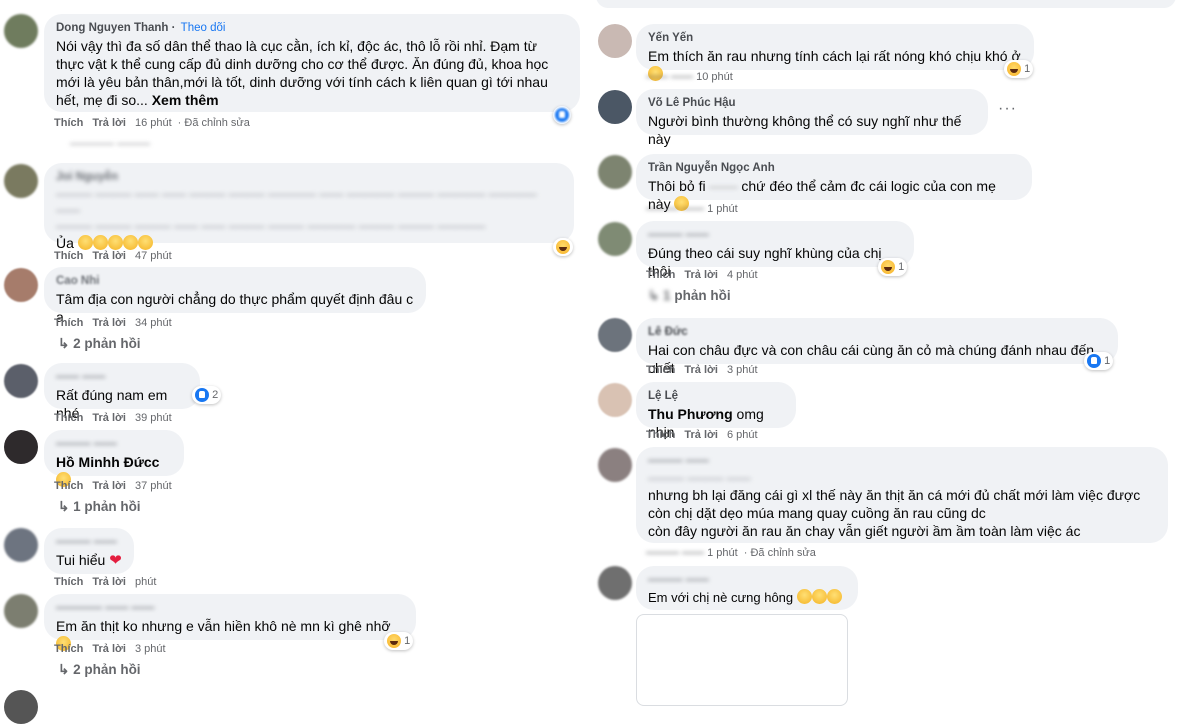 This screenshot has width=1200, height=724. What do you see at coordinates (716, 396) in the screenshot?
I see `commenter-name: Lệ Lệ` at bounding box center [716, 396].